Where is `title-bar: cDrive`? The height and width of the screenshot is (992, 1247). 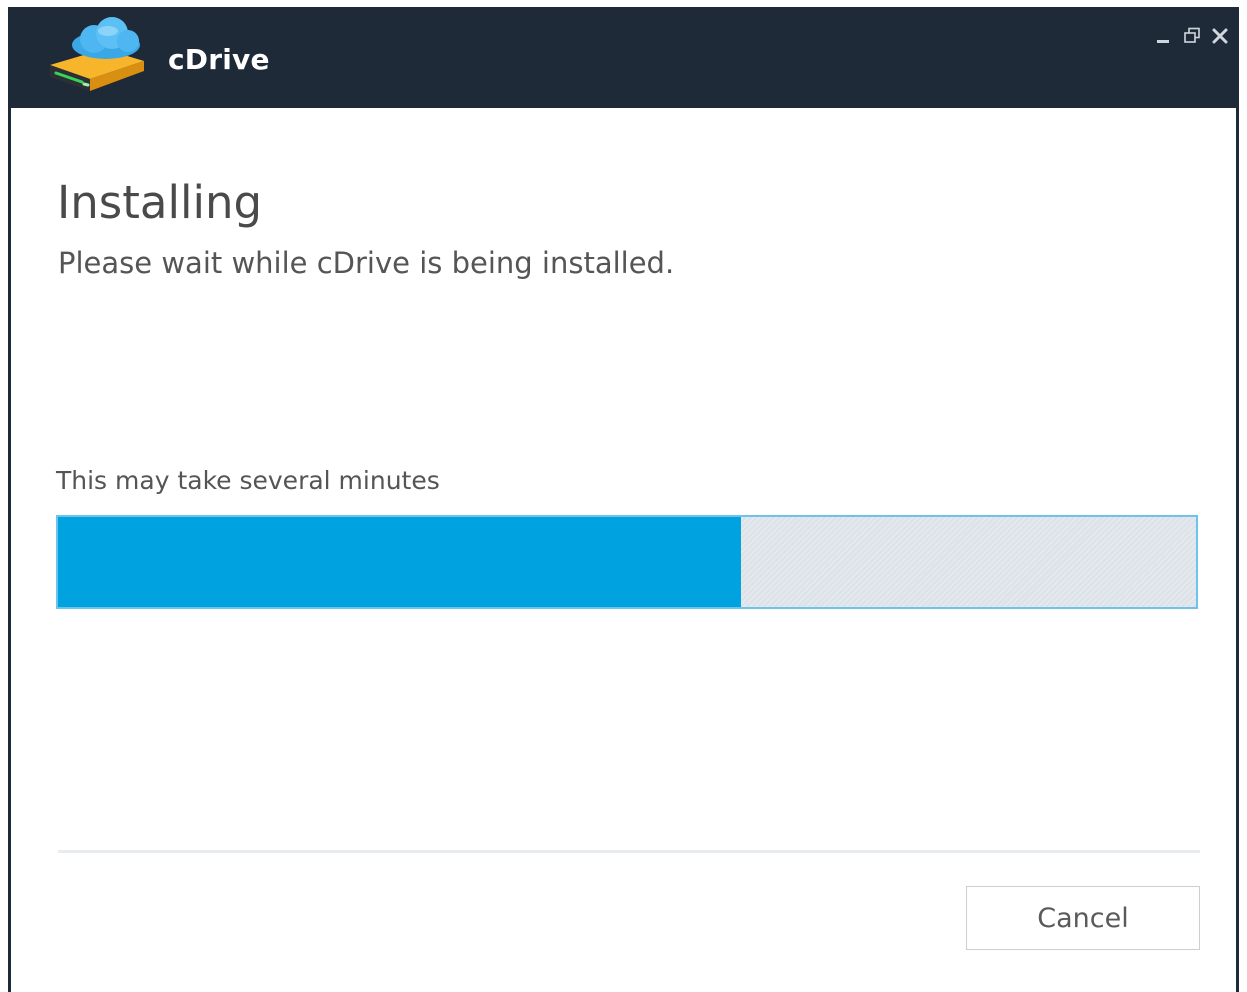 title-bar: cDrive is located at coordinates (623, 57).